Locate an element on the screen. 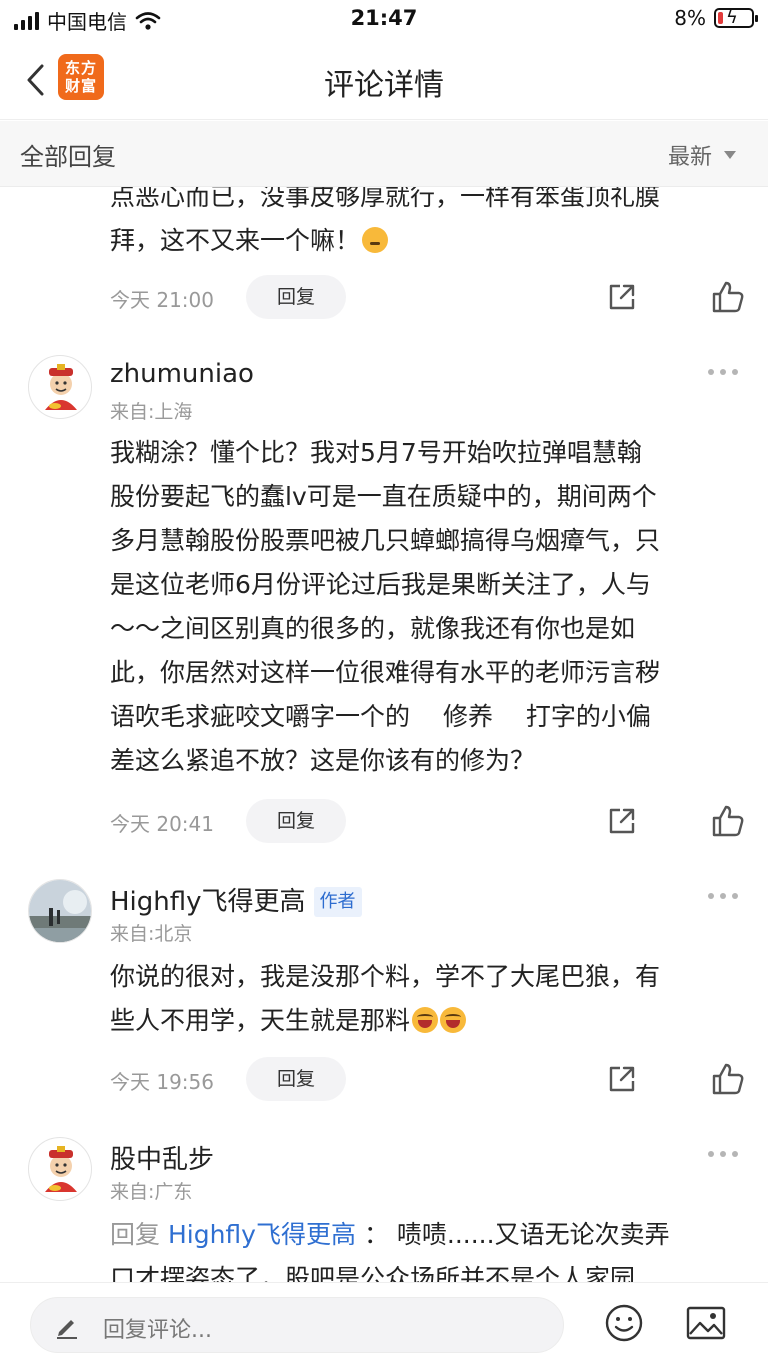 The height and width of the screenshot is (1366, 768). sort-dropdown: 最新 is located at coordinates (702, 155).